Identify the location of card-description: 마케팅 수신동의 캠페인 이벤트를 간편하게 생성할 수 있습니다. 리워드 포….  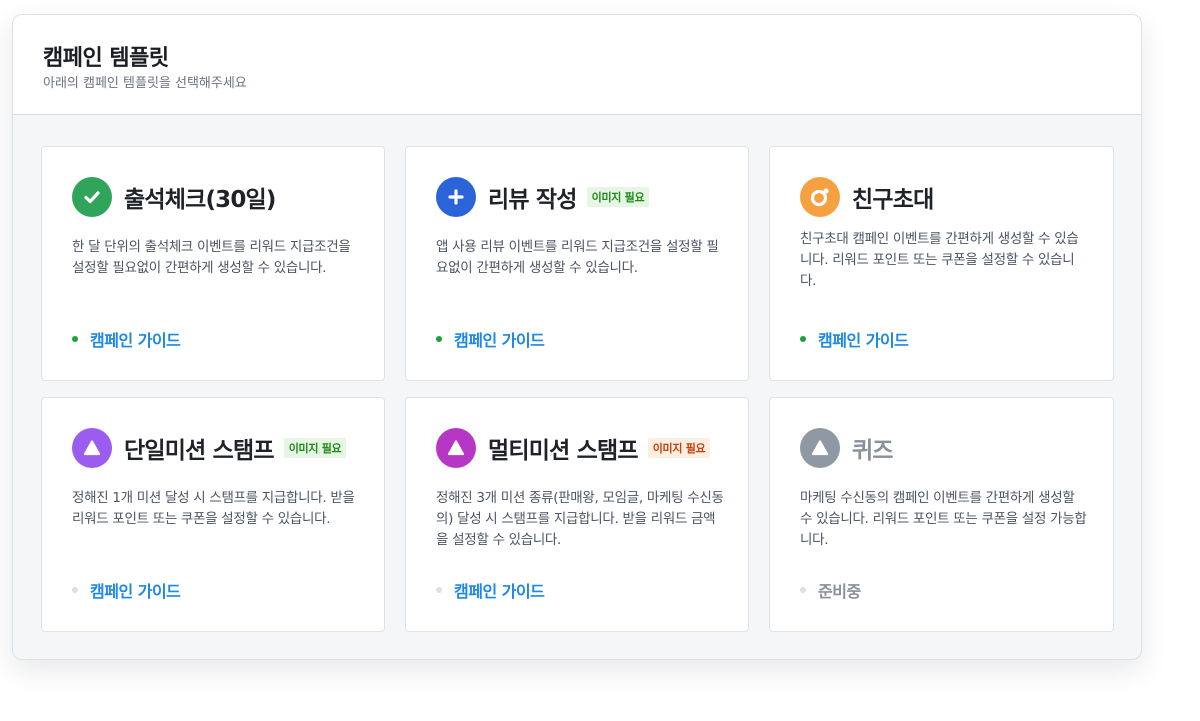
(943, 519).